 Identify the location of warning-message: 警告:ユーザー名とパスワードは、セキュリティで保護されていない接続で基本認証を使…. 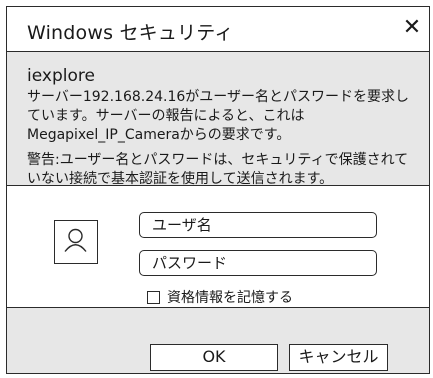
(218, 169).